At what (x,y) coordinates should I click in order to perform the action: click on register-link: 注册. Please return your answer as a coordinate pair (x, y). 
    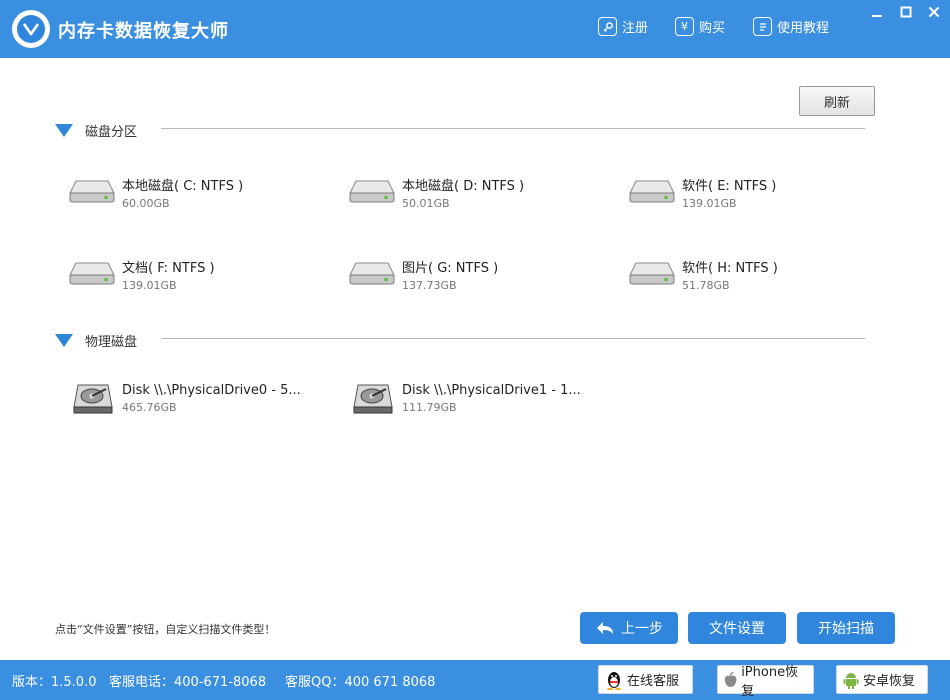
    Looking at the image, I should click on (623, 26).